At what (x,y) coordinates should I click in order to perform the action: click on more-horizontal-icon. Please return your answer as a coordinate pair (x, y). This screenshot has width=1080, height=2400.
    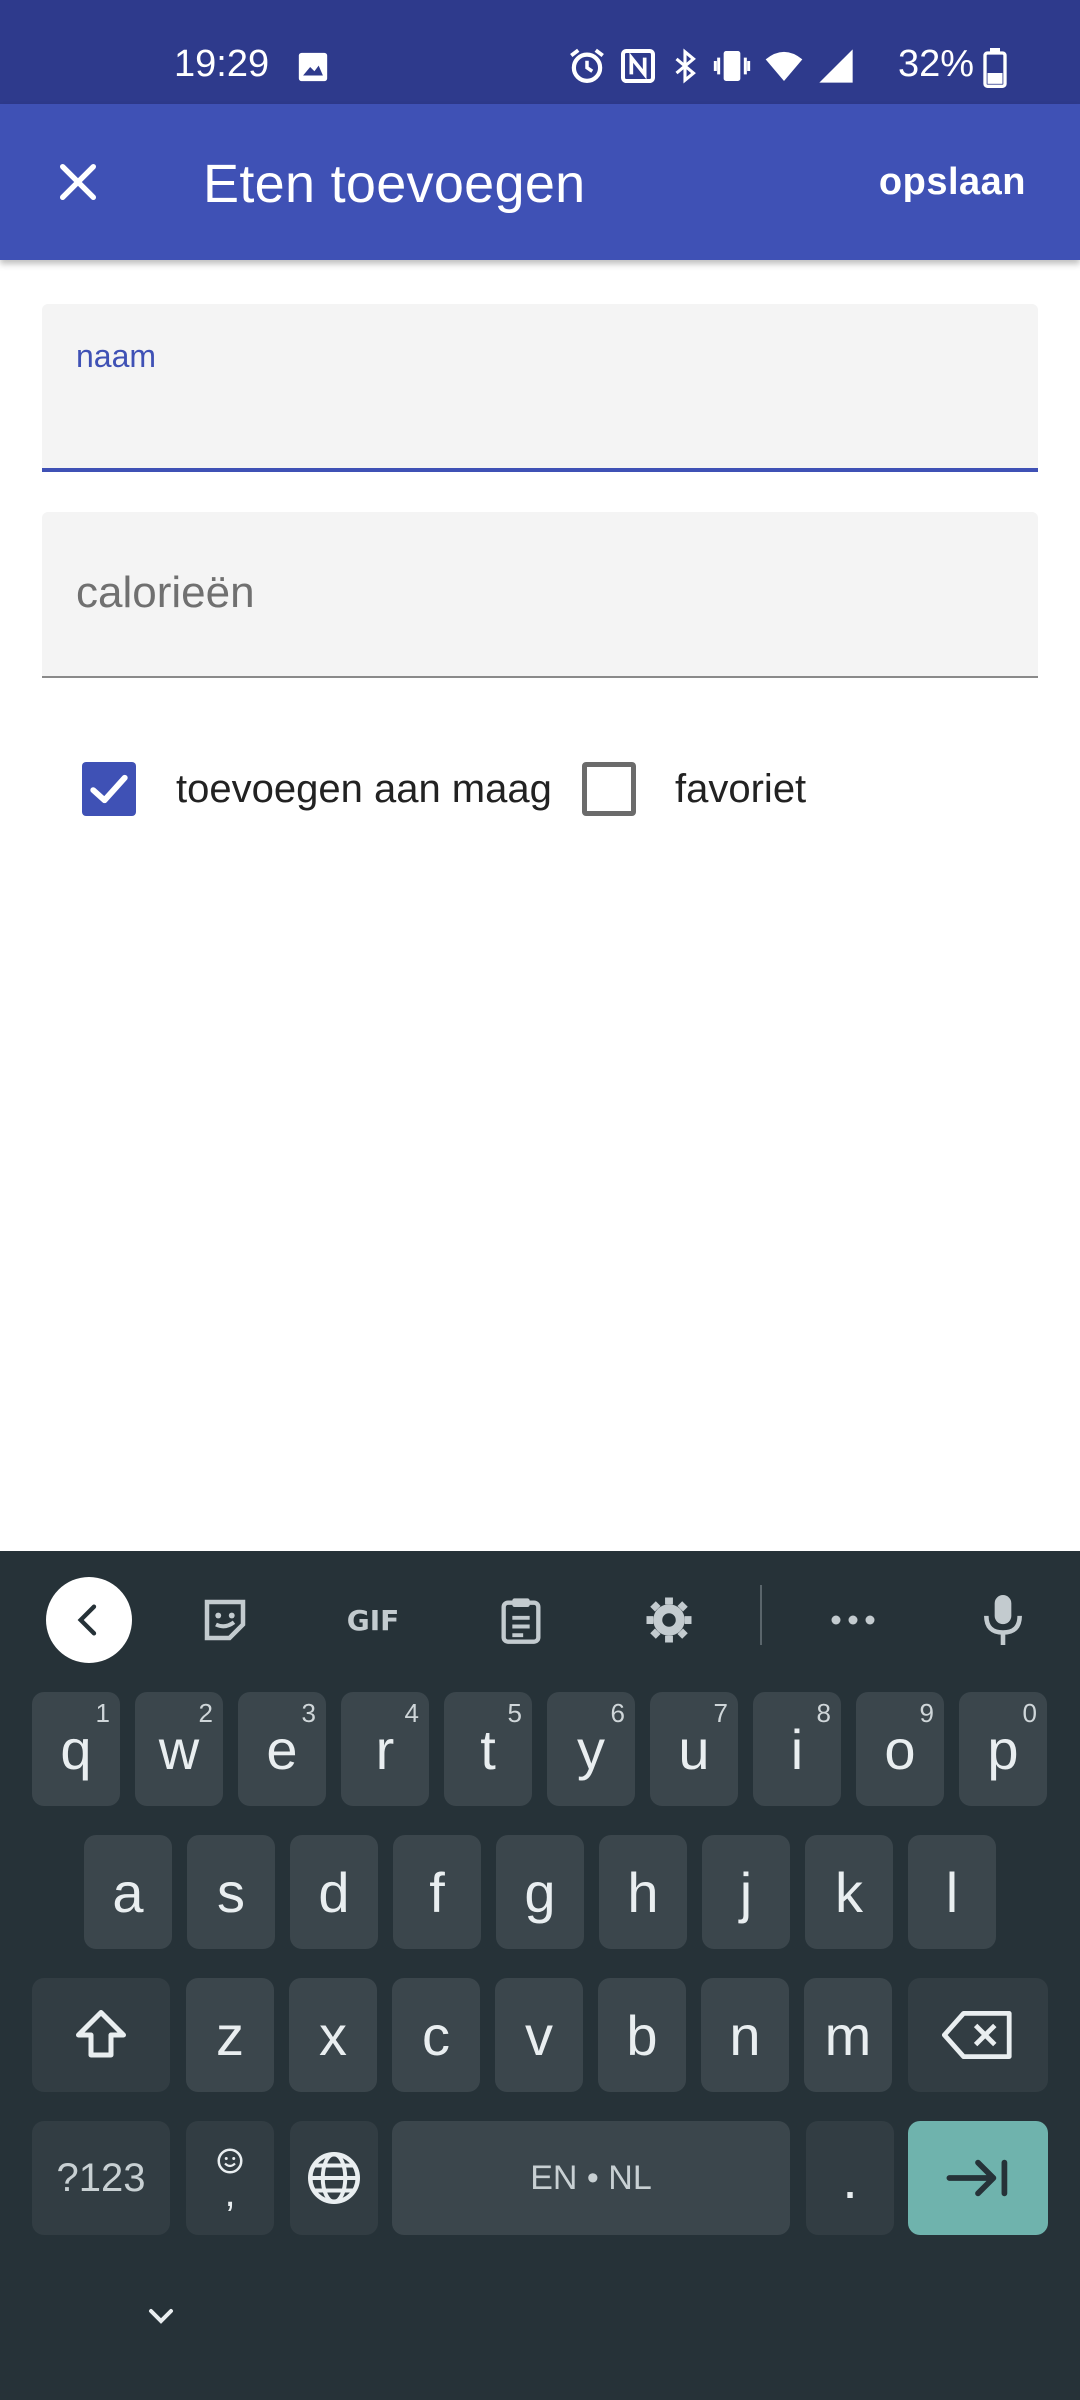
    Looking at the image, I should click on (853, 1620).